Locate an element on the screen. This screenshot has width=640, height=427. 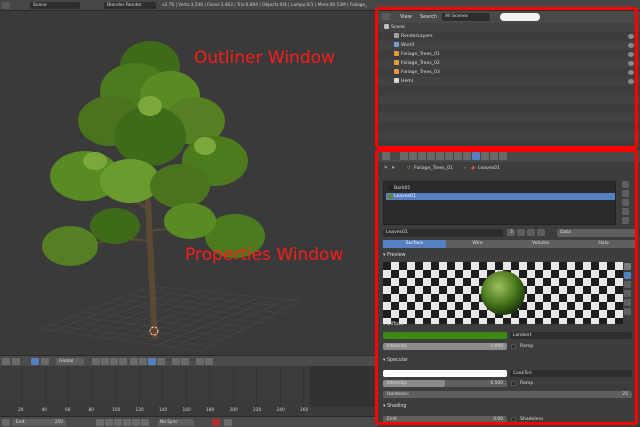
camera-icon is located at coordinates (209, 361).